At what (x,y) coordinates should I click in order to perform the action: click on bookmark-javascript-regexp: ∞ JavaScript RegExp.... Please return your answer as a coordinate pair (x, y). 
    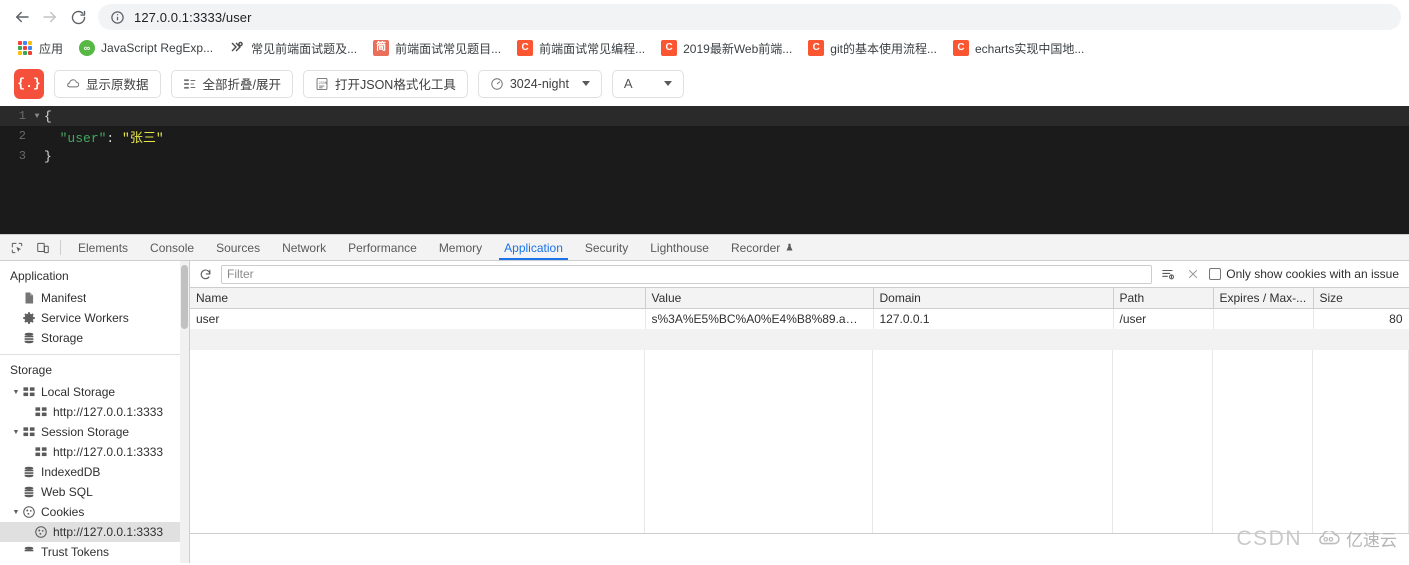
    Looking at the image, I should click on (146, 48).